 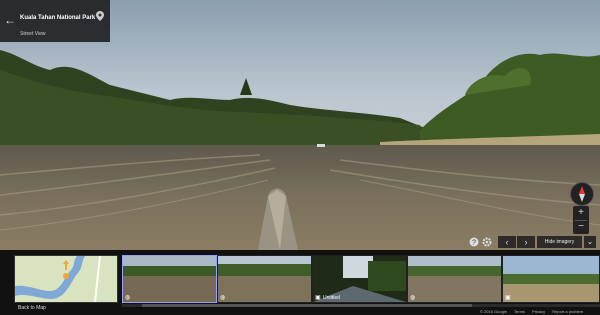 I want to click on imagery-control-bar: ? ‹ › Hide imagery ⌄, so click(x=300, y=243).